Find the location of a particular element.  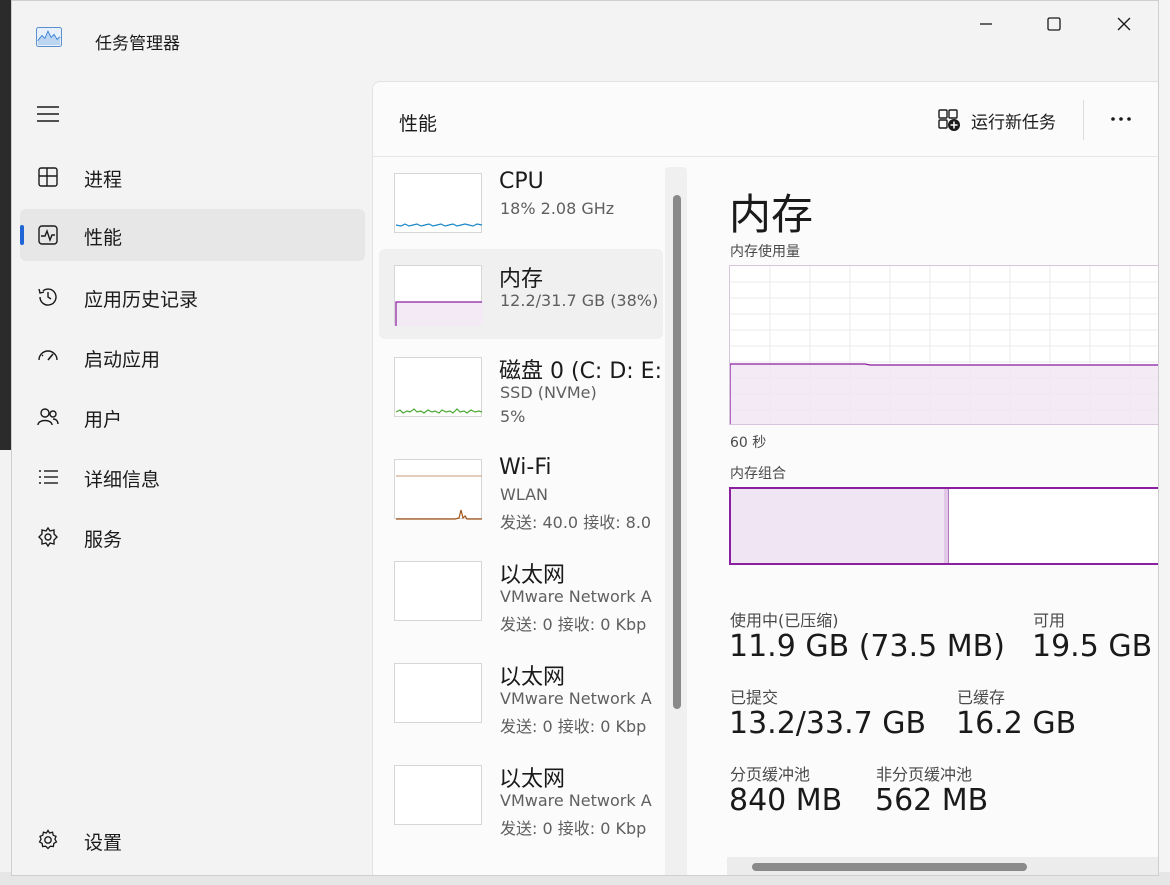

available-label: 可用 is located at coordinates (1049, 620).